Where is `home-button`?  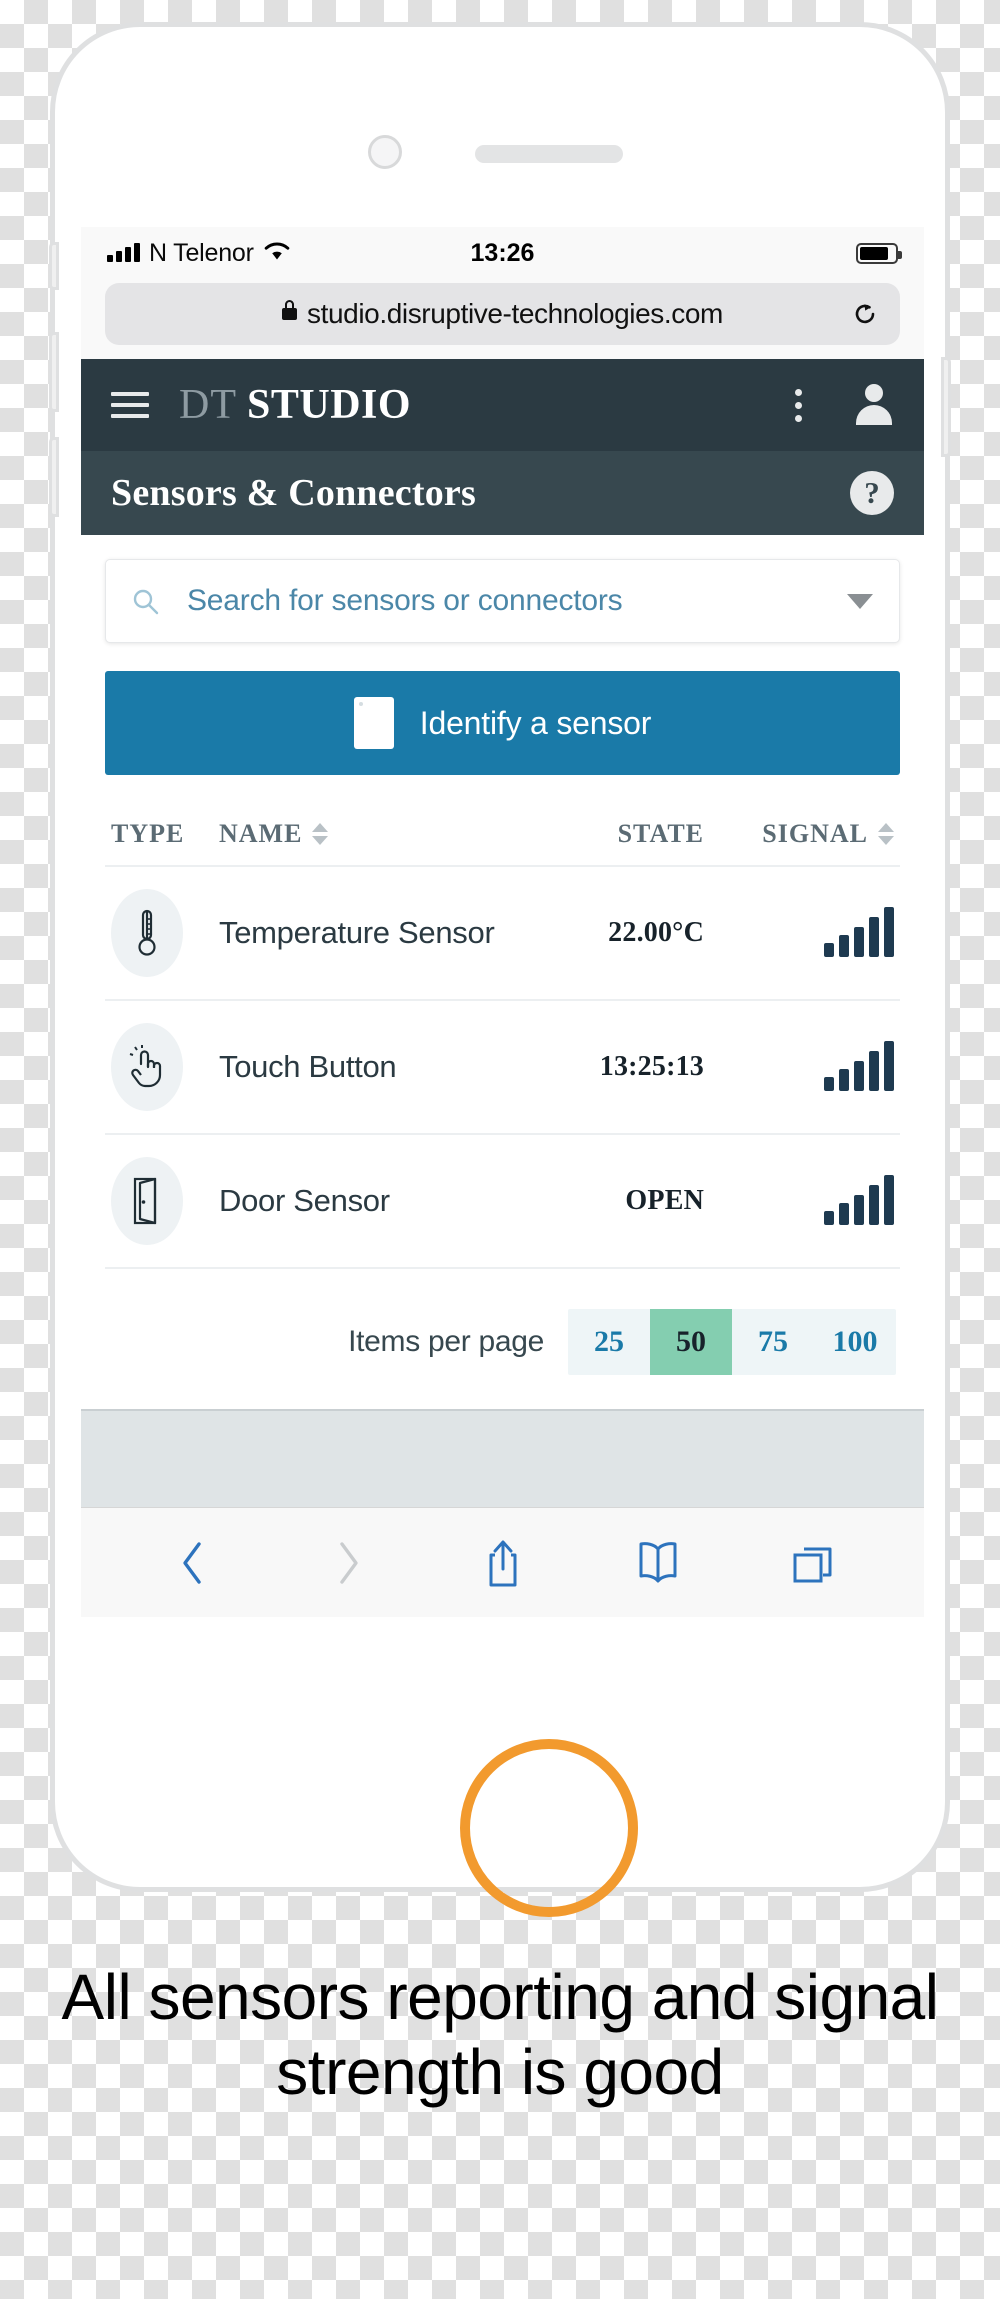
home-button is located at coordinates (549, 1828).